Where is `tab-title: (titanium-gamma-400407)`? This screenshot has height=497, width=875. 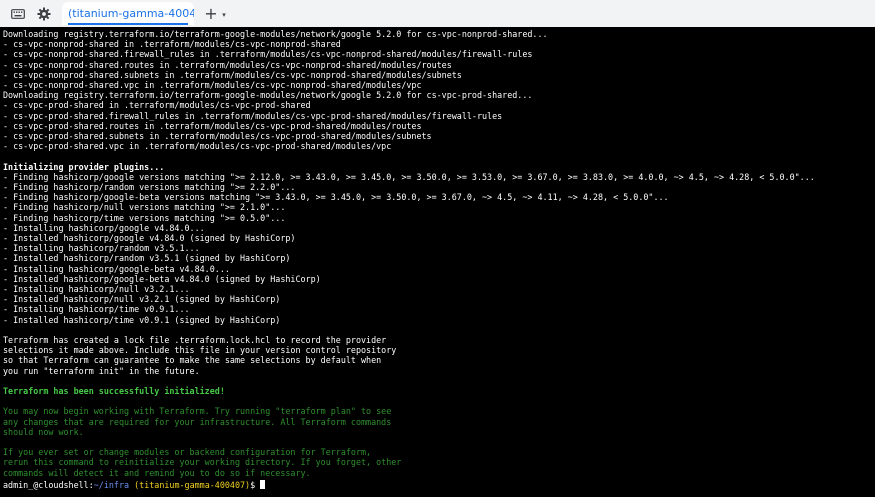 tab-title: (titanium-gamma-400407) is located at coordinates (131, 13).